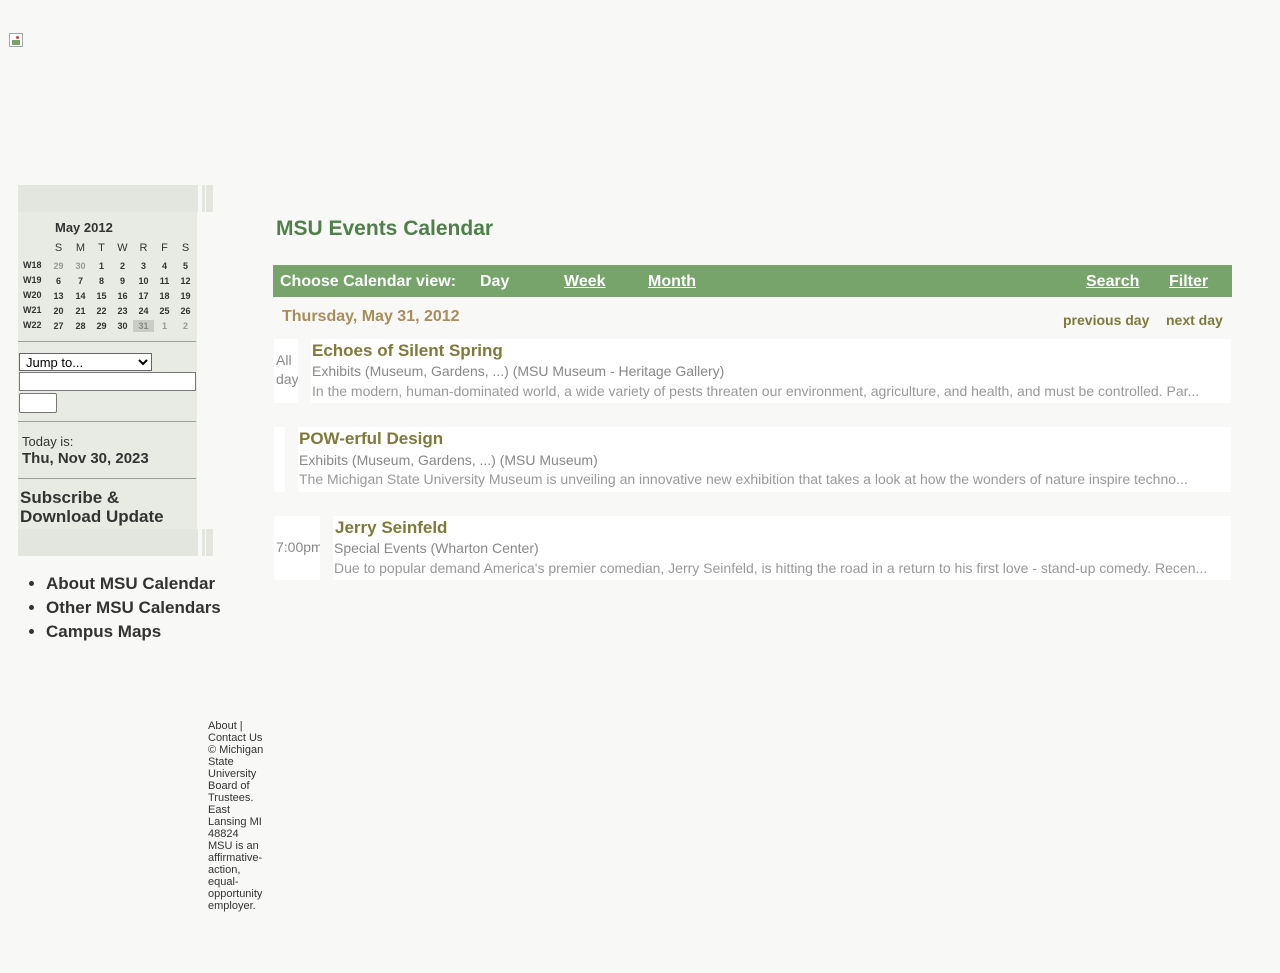  What do you see at coordinates (80, 311) in the screenshot?
I see `calendar-day: 21` at bounding box center [80, 311].